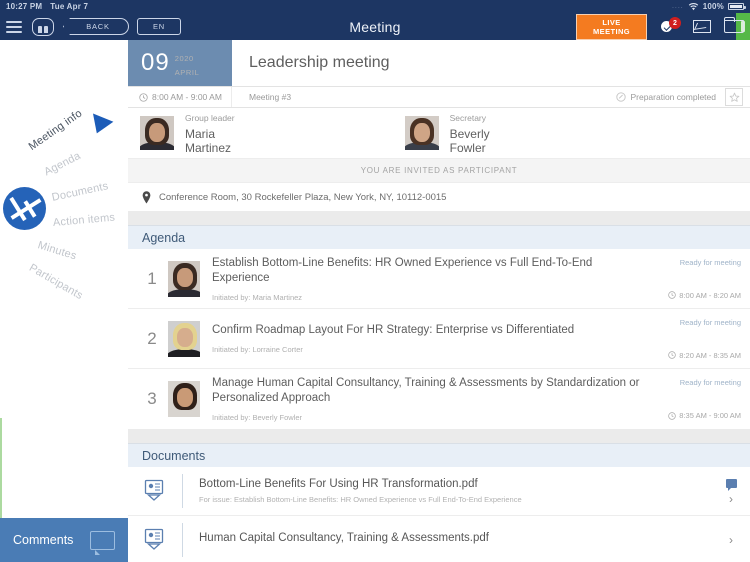 The image size is (750, 562). I want to click on role-label: Secretary, so click(467, 118).